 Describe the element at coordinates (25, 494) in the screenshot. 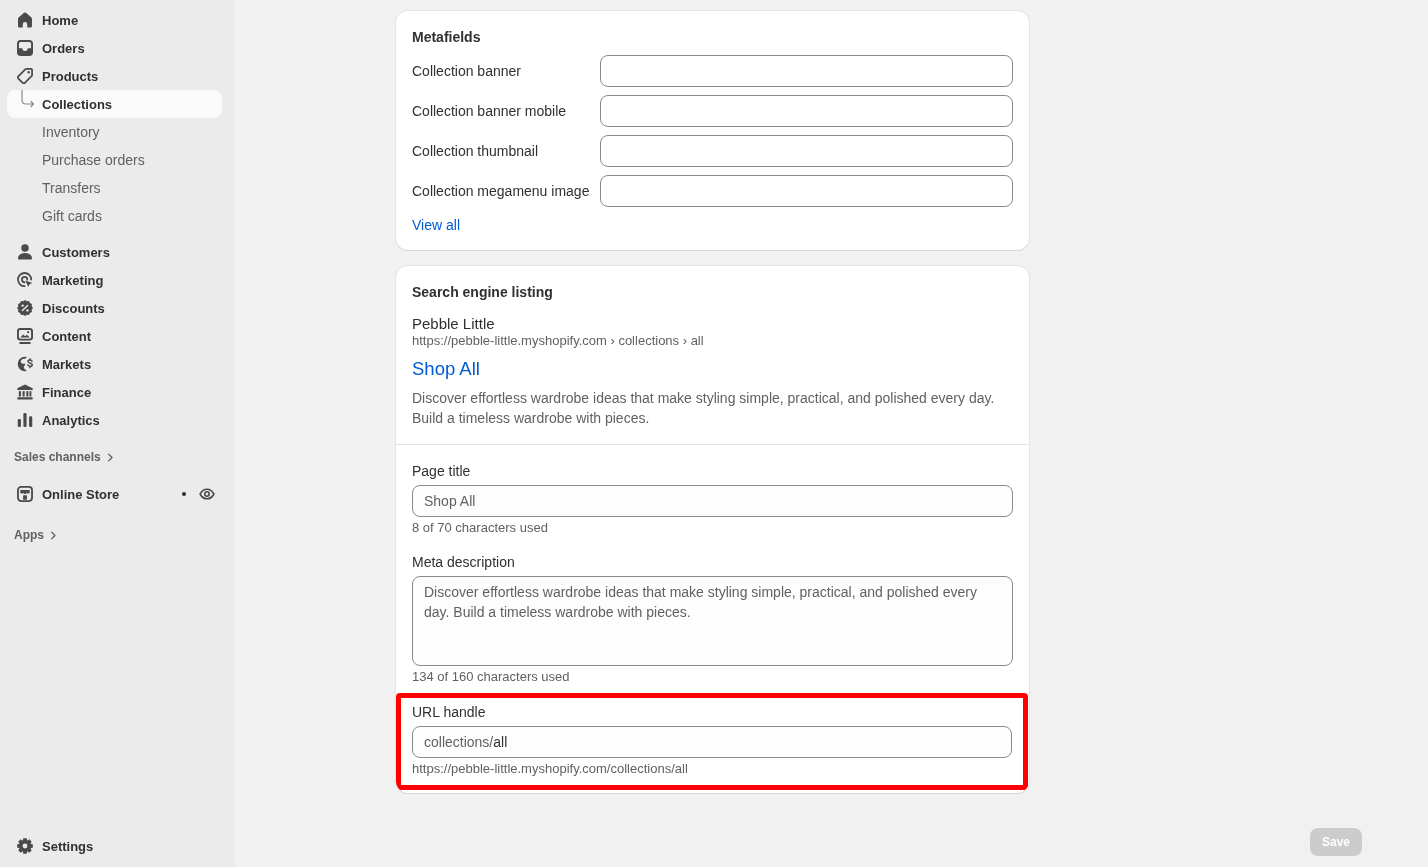

I see `store-icon` at that location.